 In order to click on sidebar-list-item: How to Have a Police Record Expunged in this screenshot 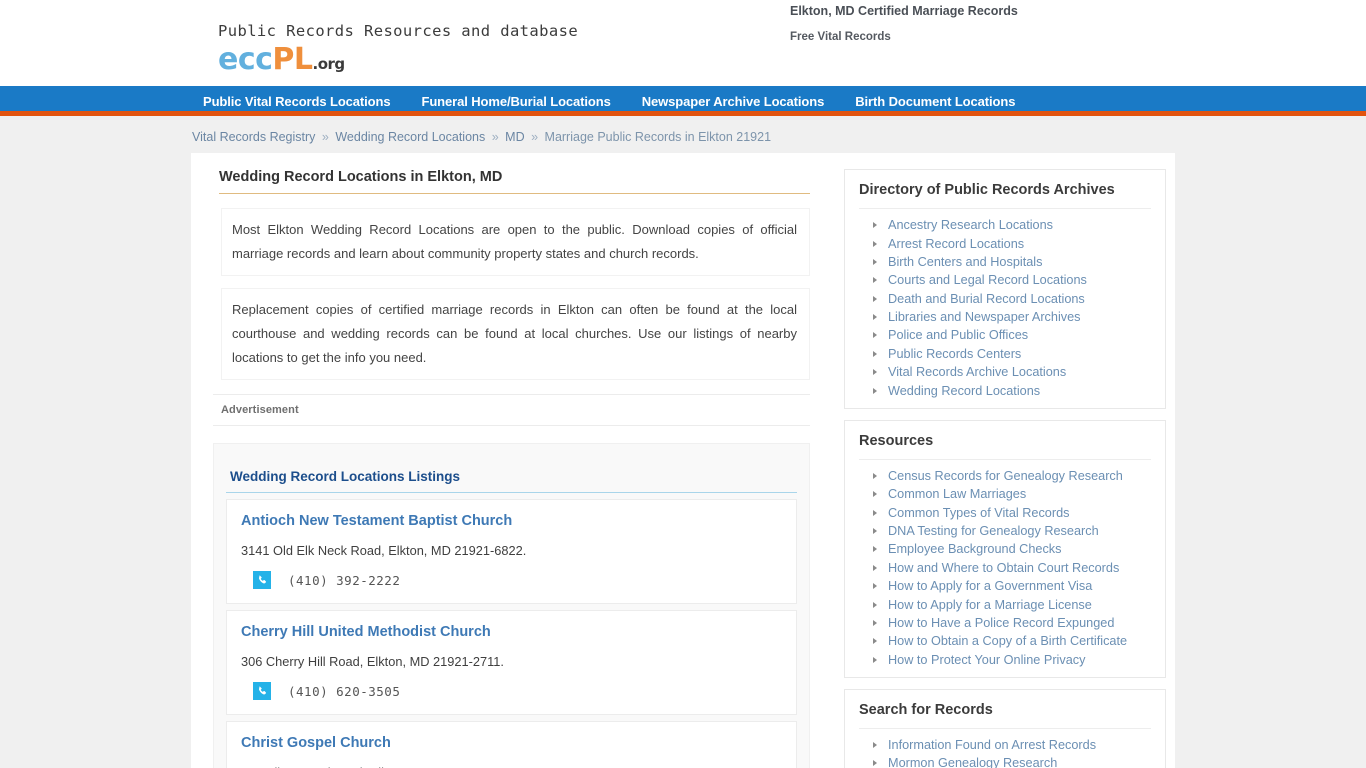, I will do `click(1005, 623)`.